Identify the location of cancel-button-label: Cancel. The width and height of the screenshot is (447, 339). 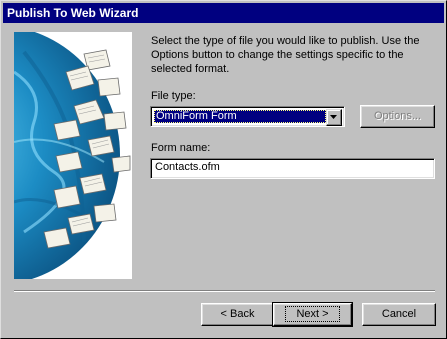
(399, 314).